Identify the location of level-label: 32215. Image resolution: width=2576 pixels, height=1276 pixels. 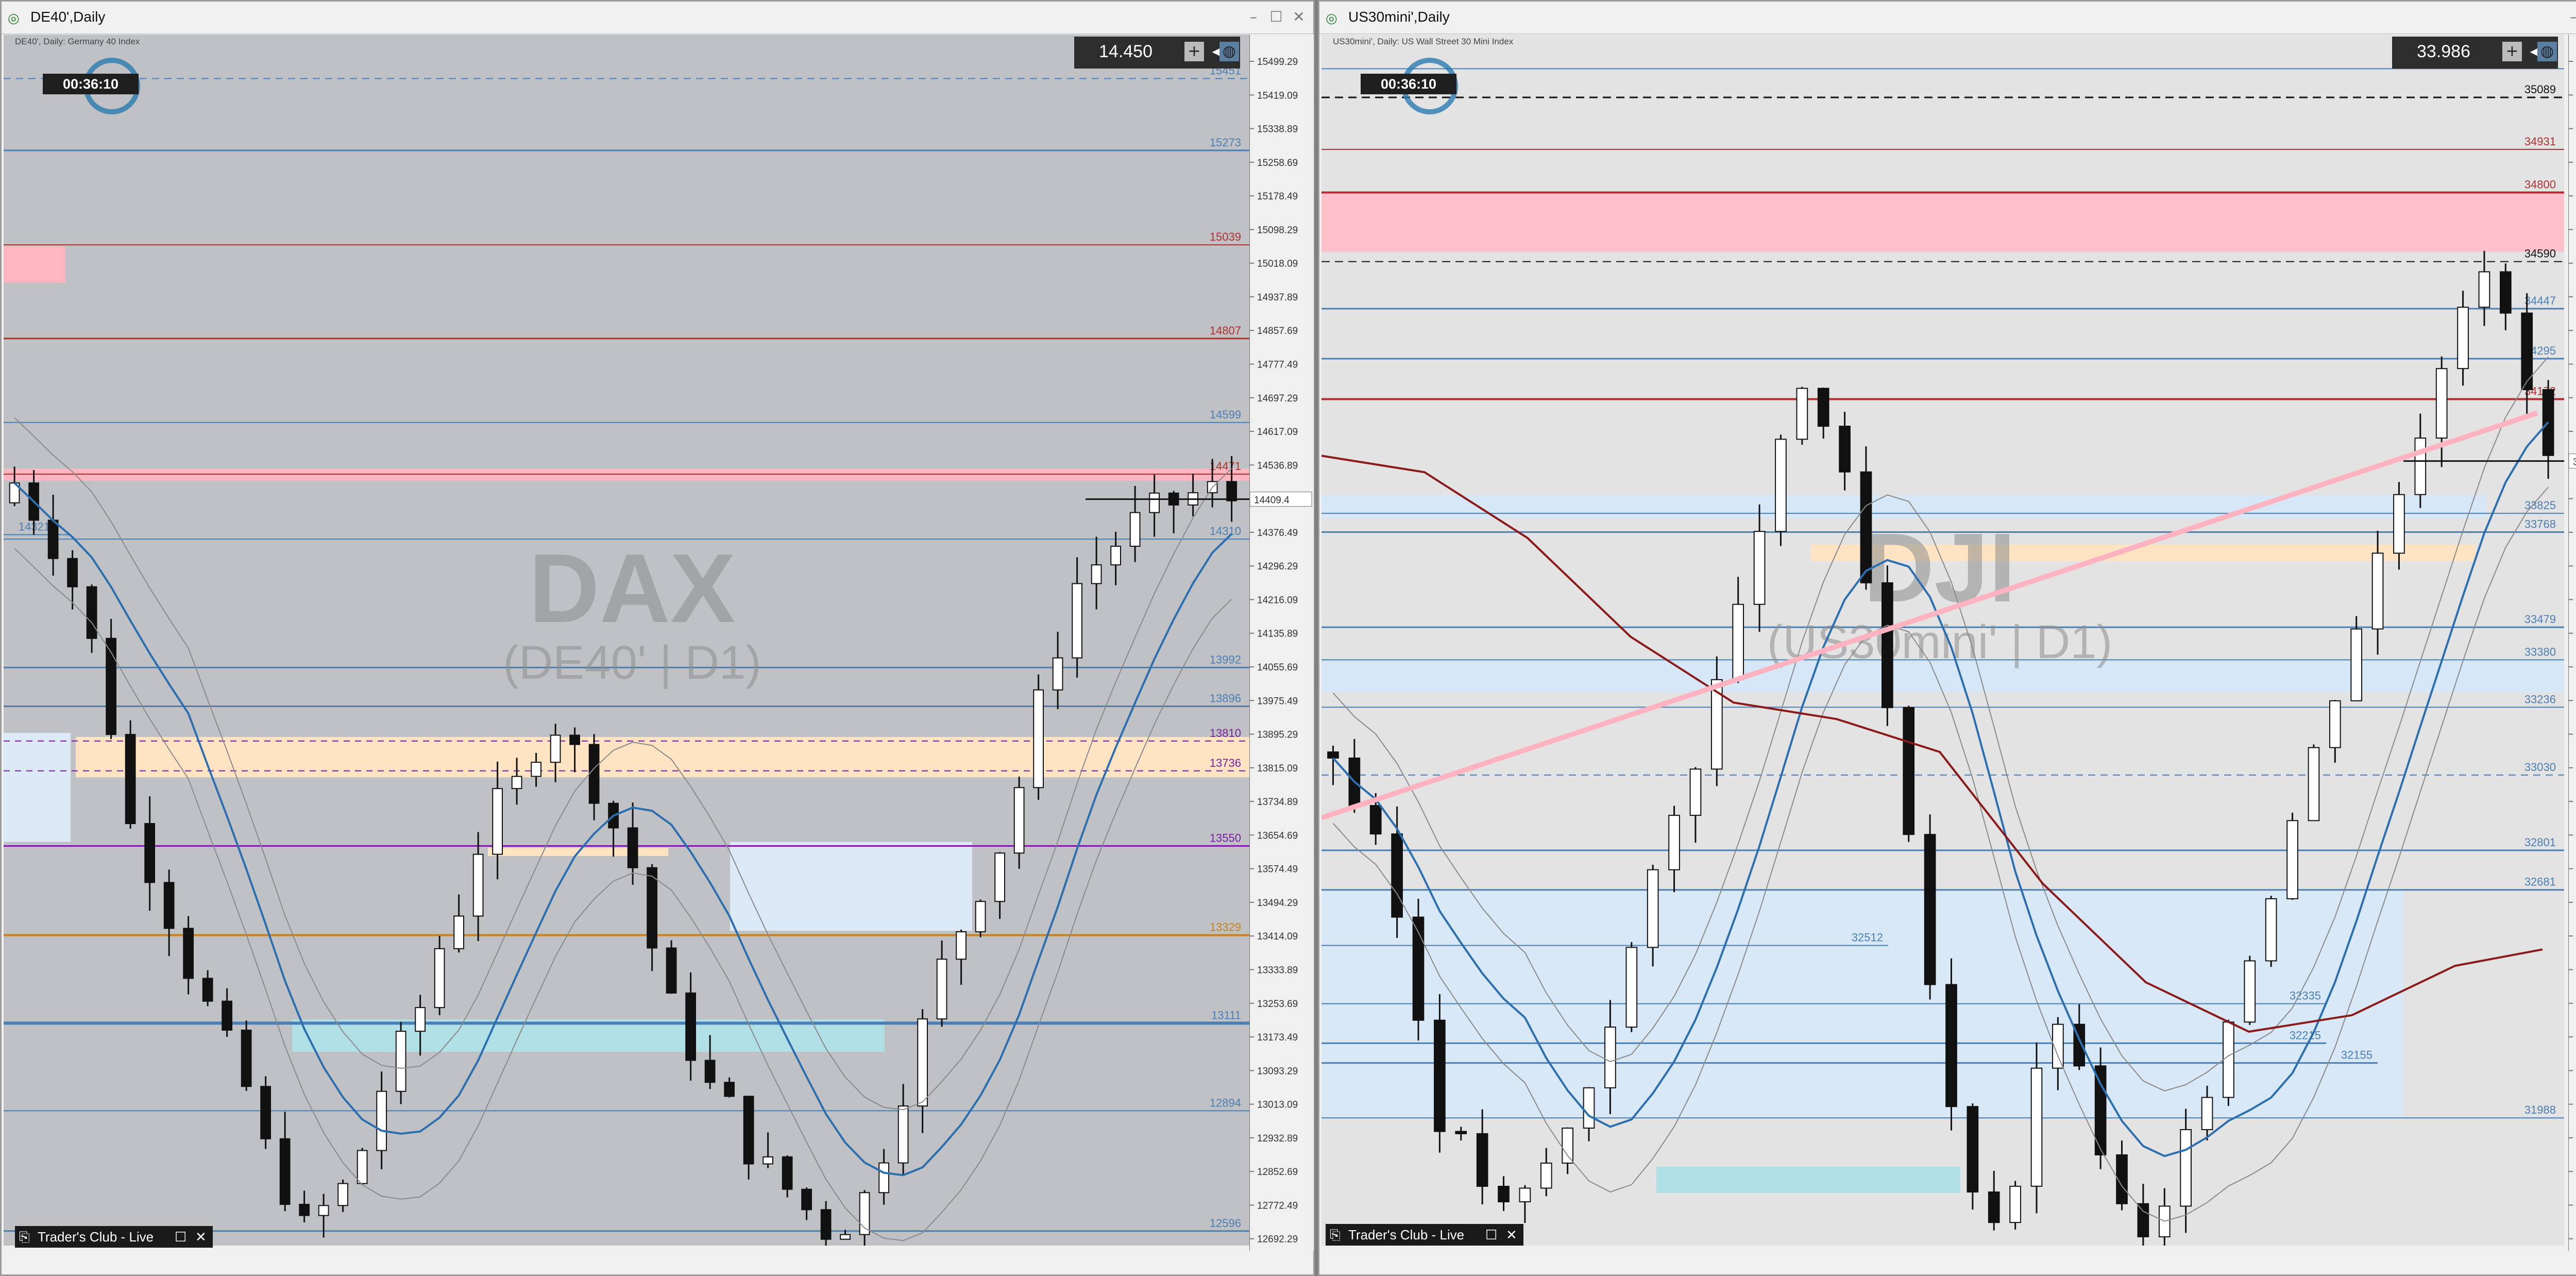
(2305, 1036).